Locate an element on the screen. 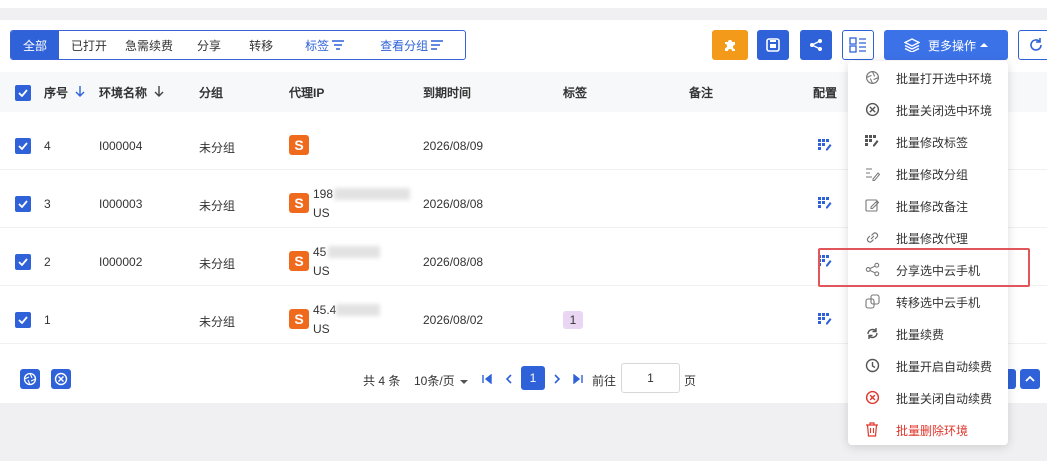 This screenshot has width=1047, height=461. save-icon is located at coordinates (773, 45).